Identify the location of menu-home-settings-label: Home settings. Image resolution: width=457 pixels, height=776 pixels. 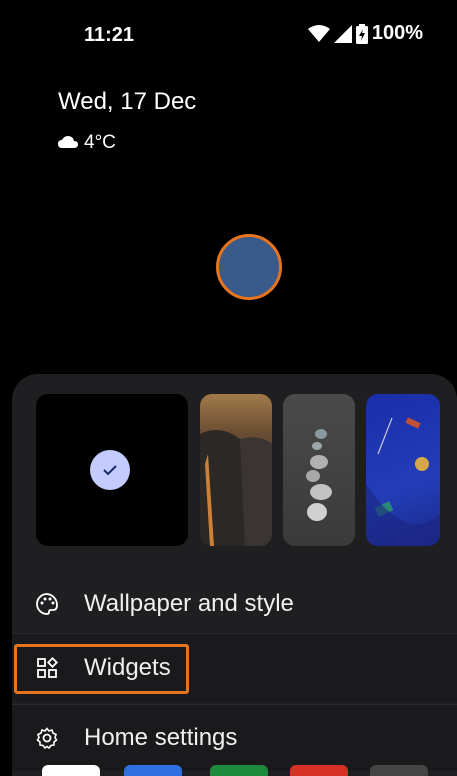
(161, 737).